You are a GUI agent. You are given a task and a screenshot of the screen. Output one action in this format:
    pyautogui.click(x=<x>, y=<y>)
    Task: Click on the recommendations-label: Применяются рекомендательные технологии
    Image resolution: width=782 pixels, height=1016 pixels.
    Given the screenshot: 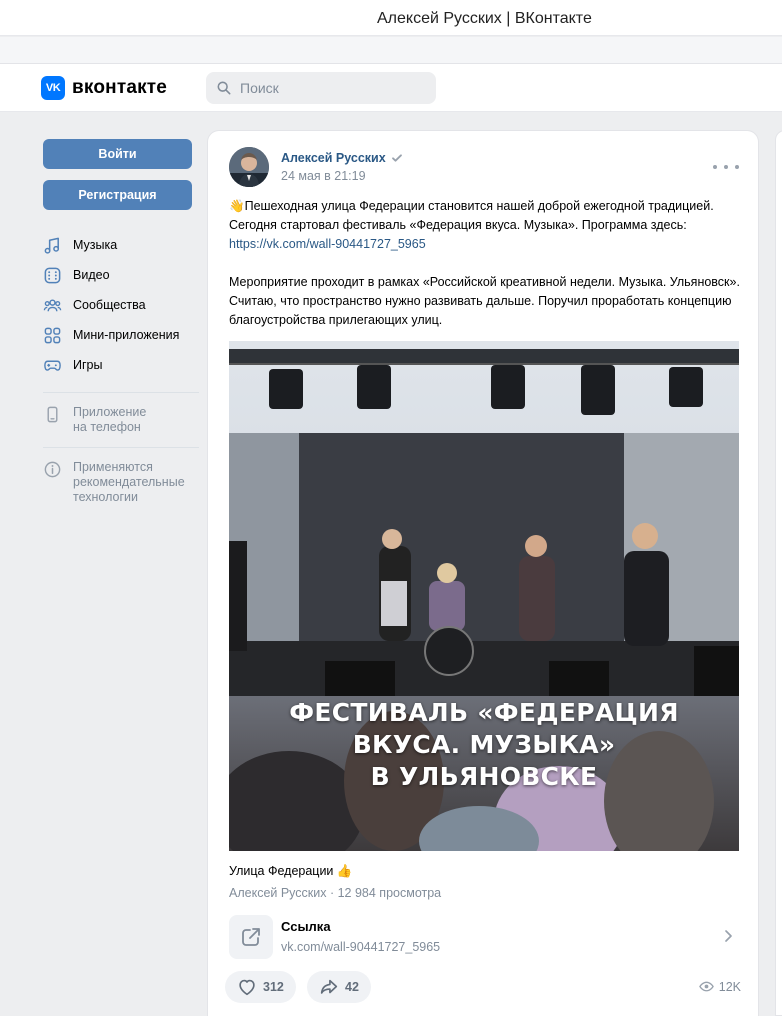 What is the action you would take?
    pyautogui.click(x=129, y=482)
    